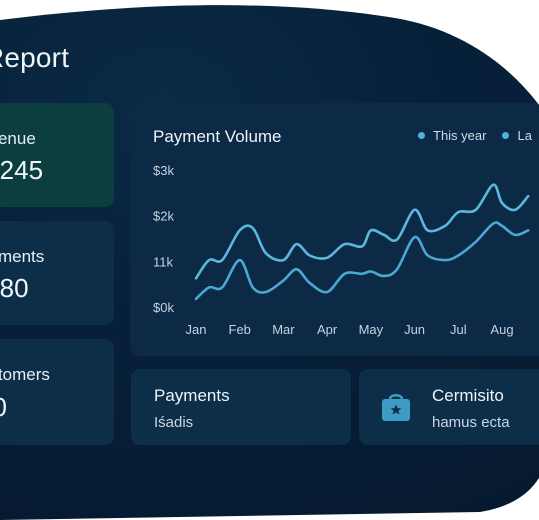 Image resolution: width=539 pixels, height=520 pixels. Describe the element at coordinates (174, 422) in the screenshot. I see `payments-summary-subtitle: Iśadis` at that location.